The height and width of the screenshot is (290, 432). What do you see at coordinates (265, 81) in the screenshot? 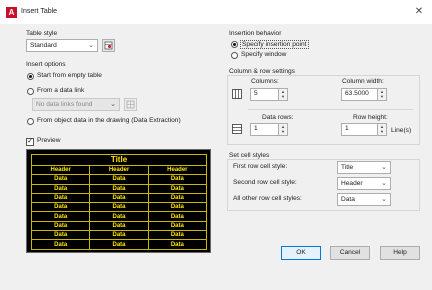
I see `columns-label: Columns:` at bounding box center [265, 81].